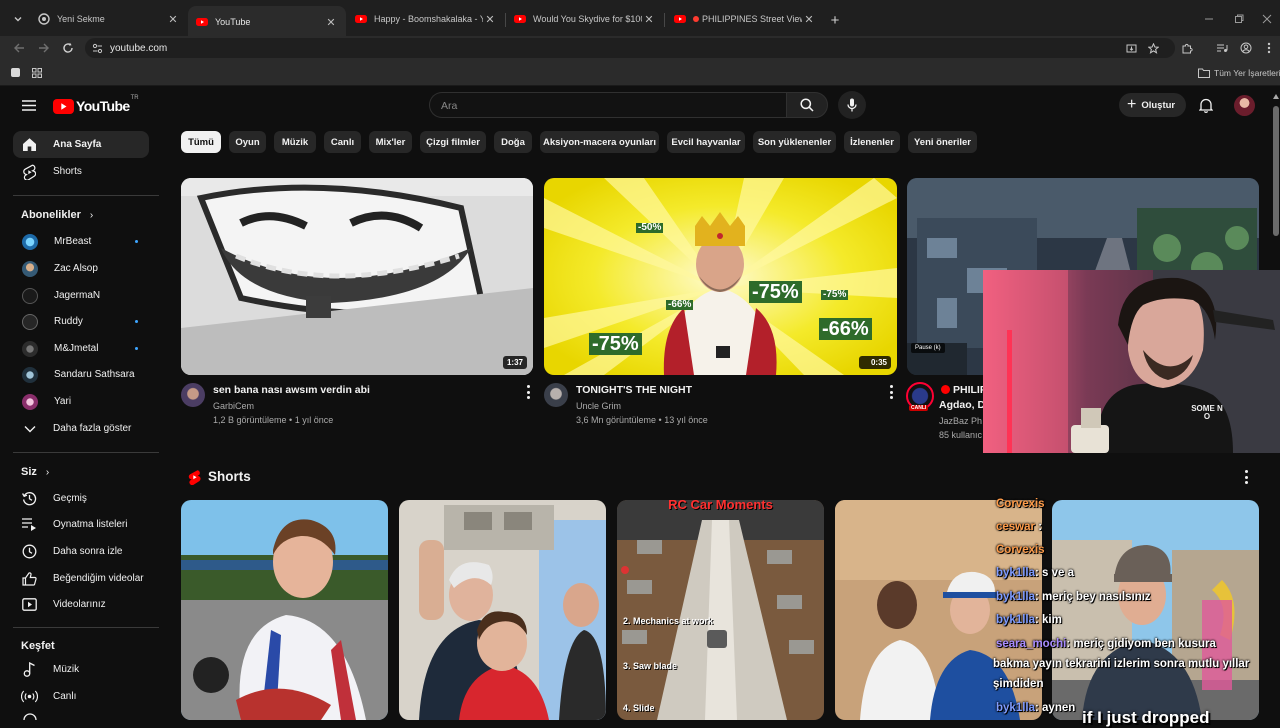  I want to click on video-channel: GarbiCem, so click(233, 406).